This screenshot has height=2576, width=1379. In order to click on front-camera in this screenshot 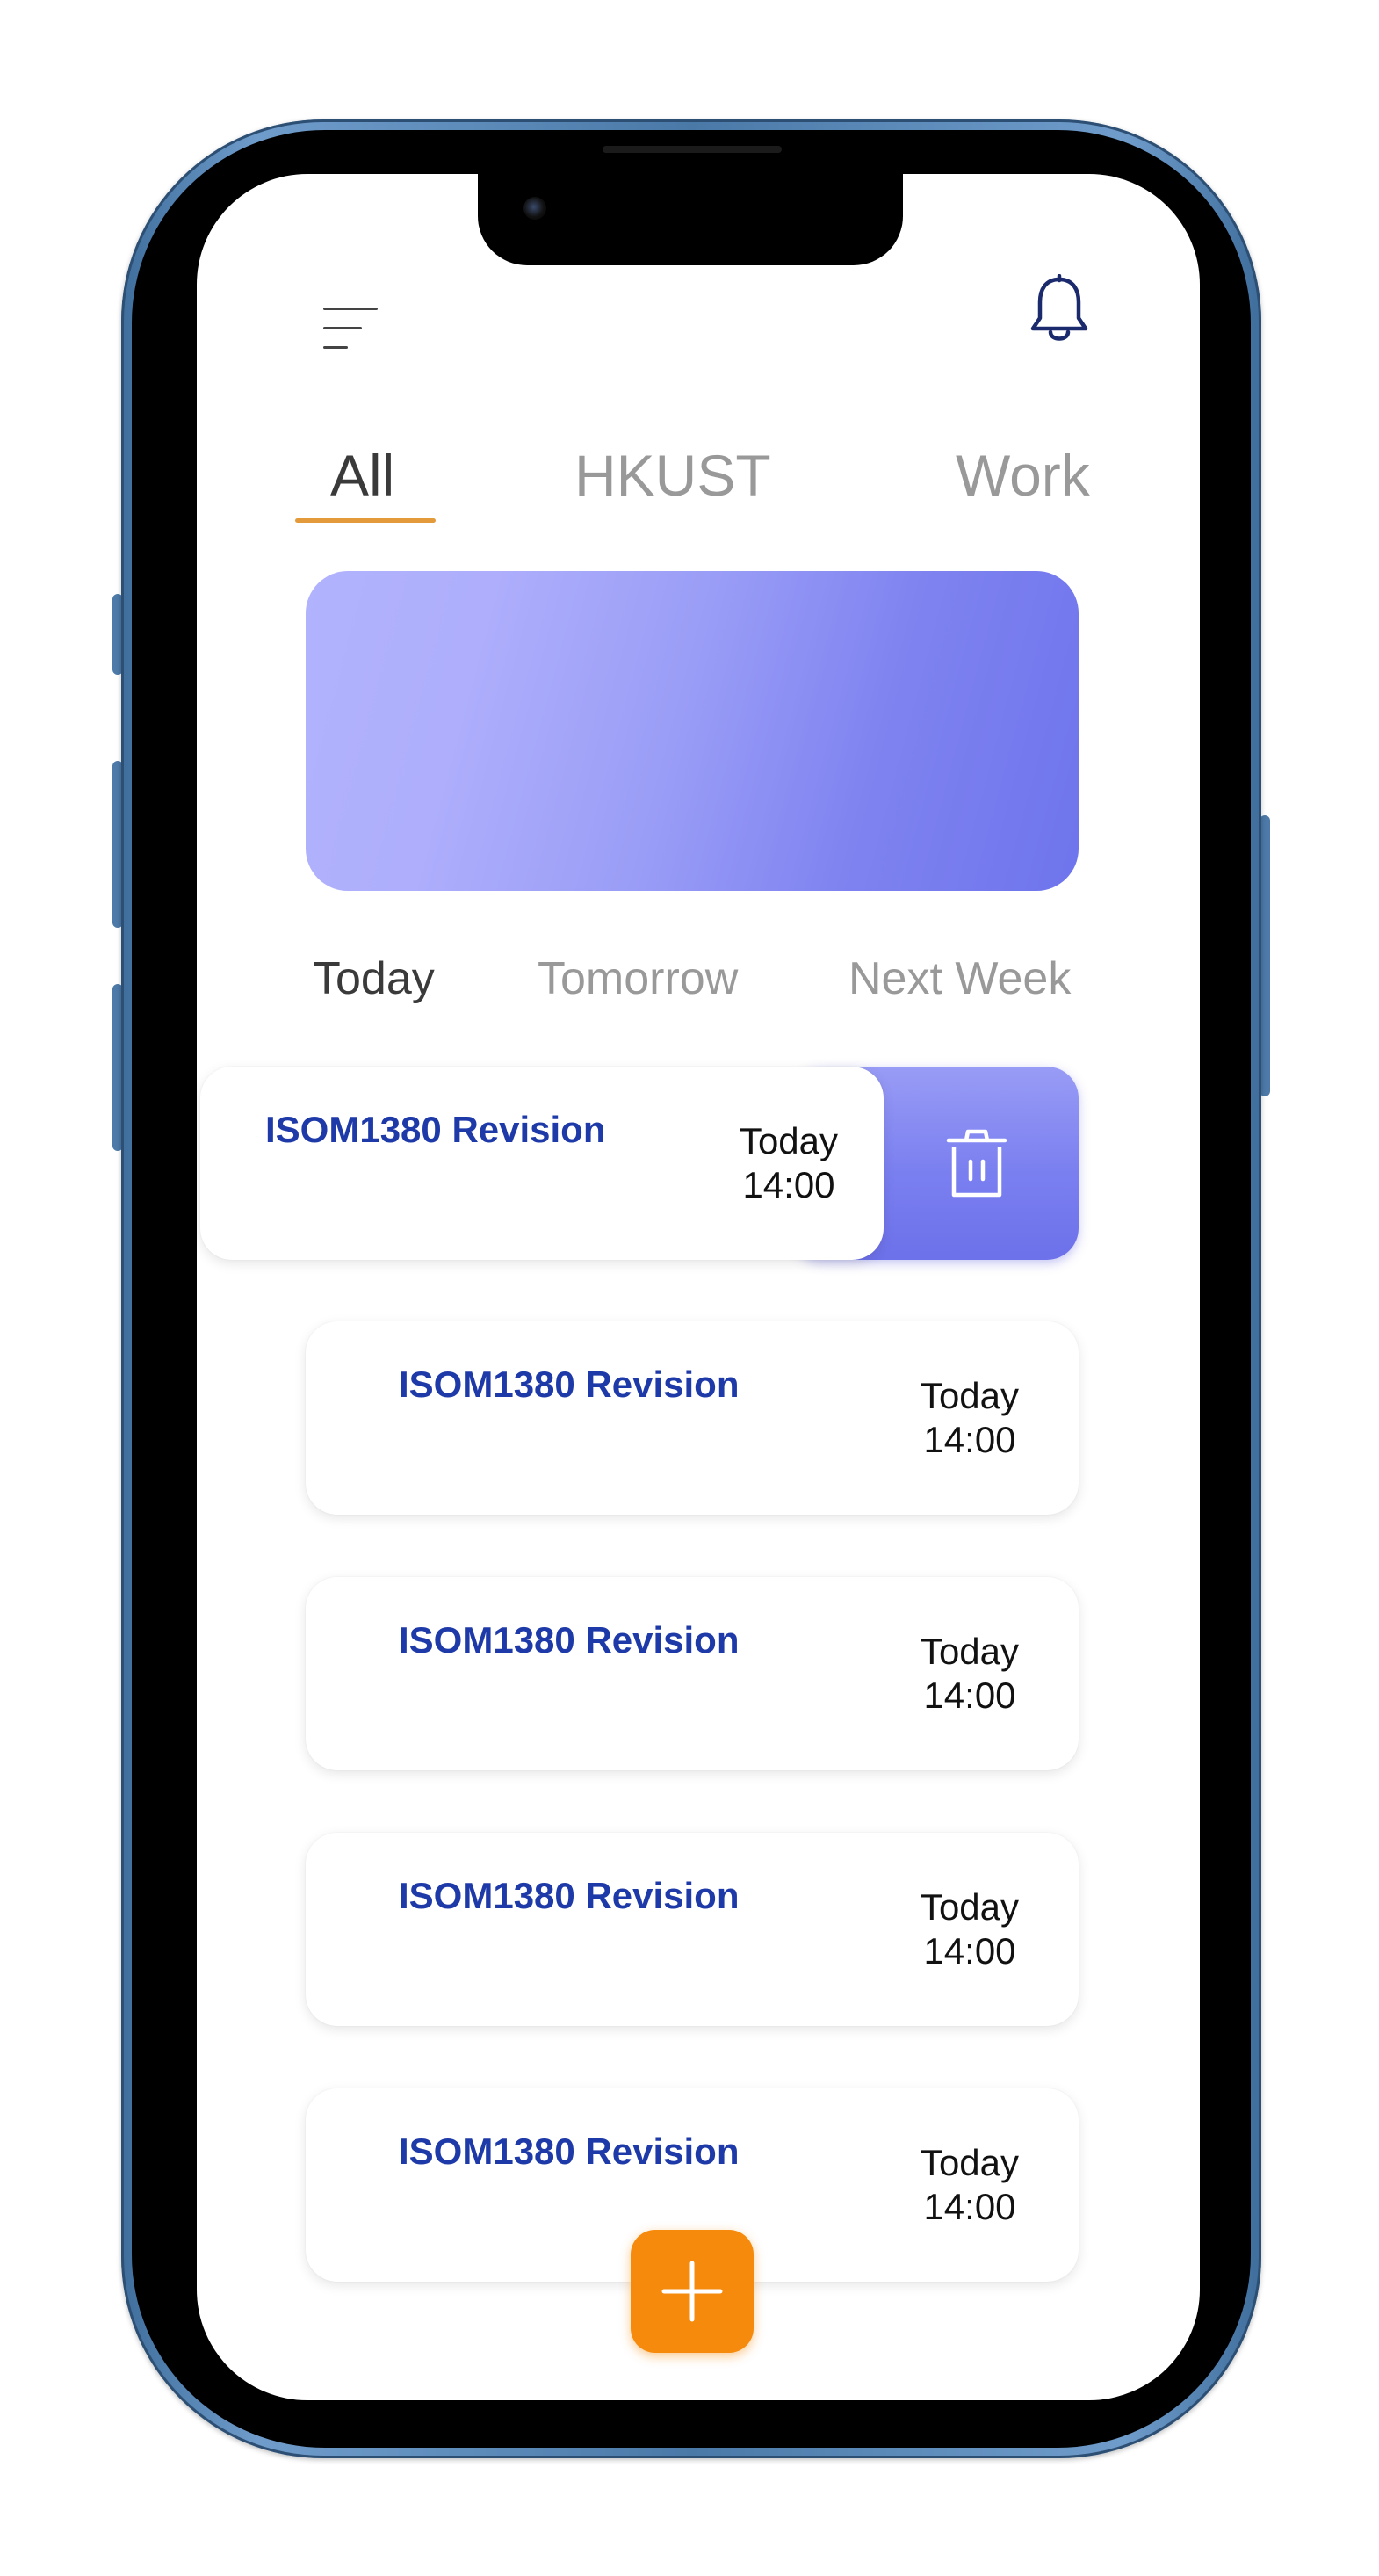, I will do `click(534, 208)`.